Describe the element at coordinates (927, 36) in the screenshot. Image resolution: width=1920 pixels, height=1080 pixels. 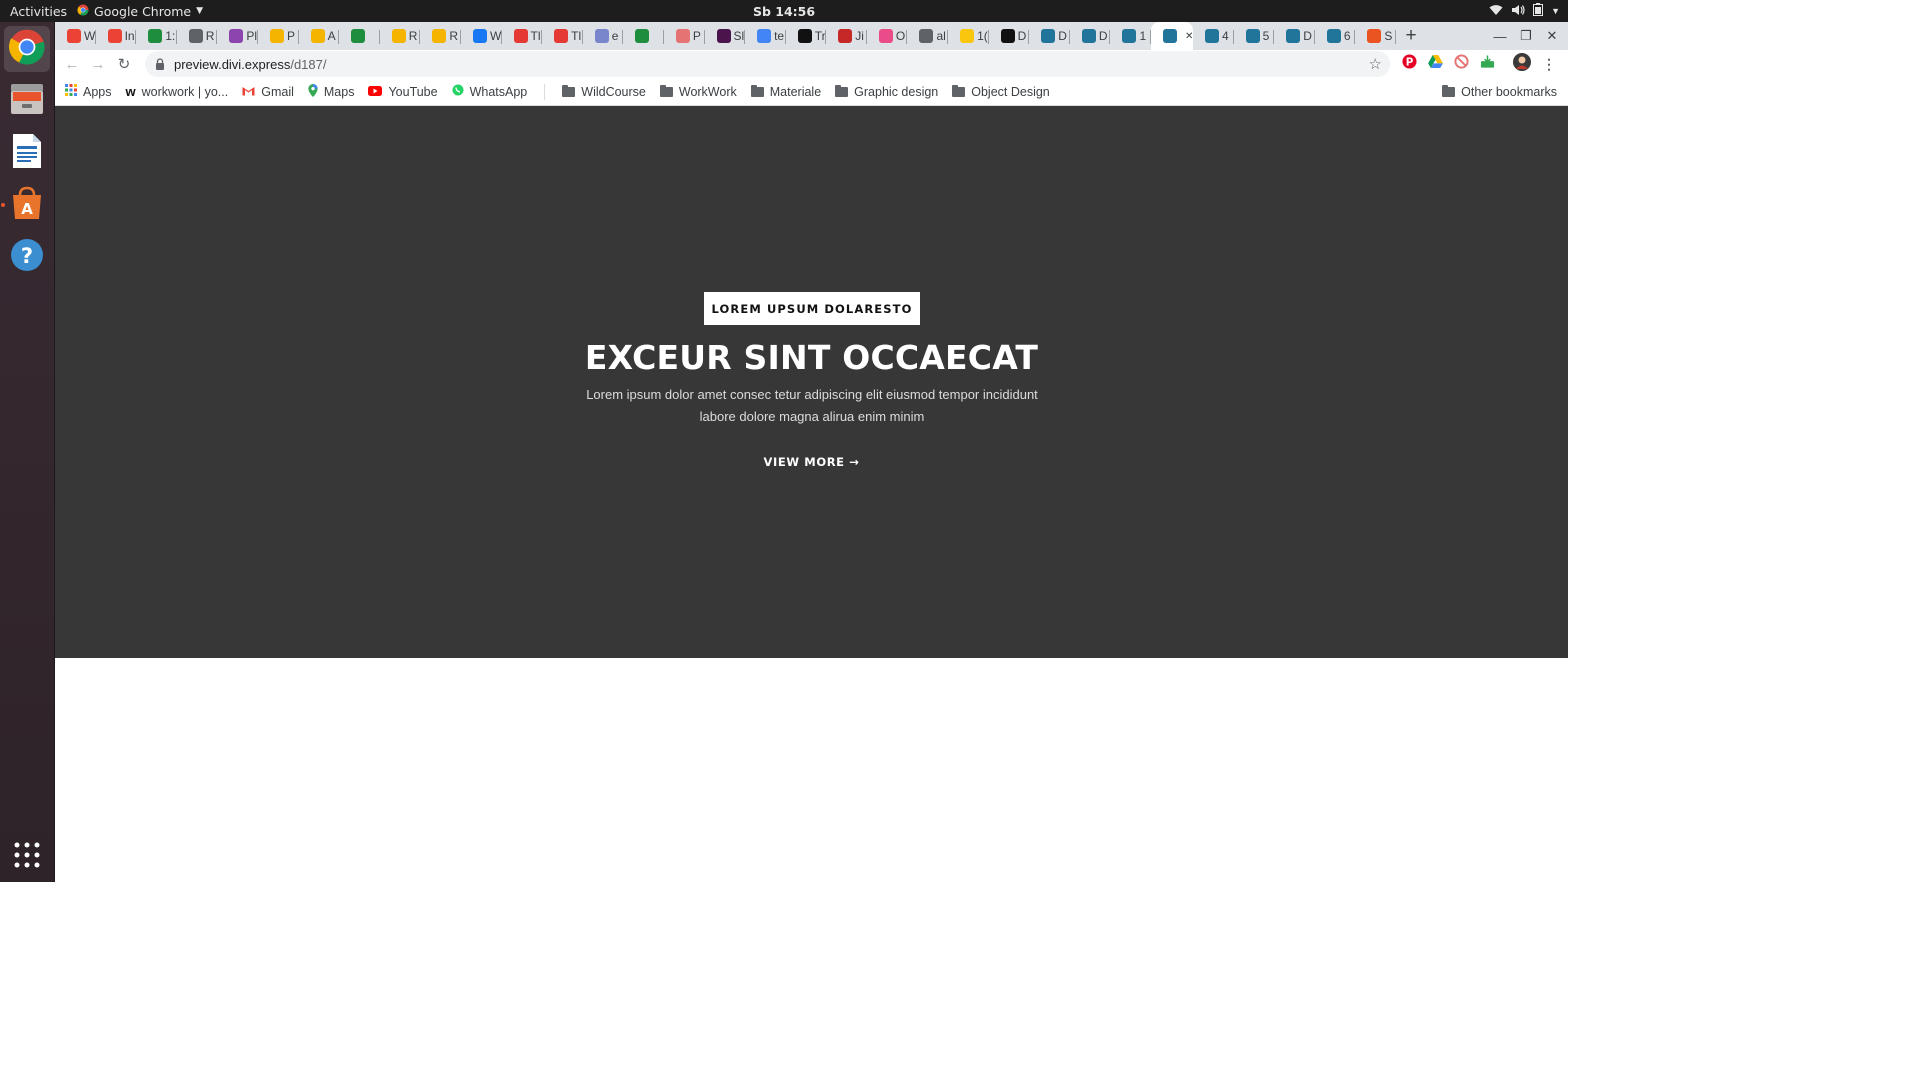
I see `browser-tab: al` at that location.